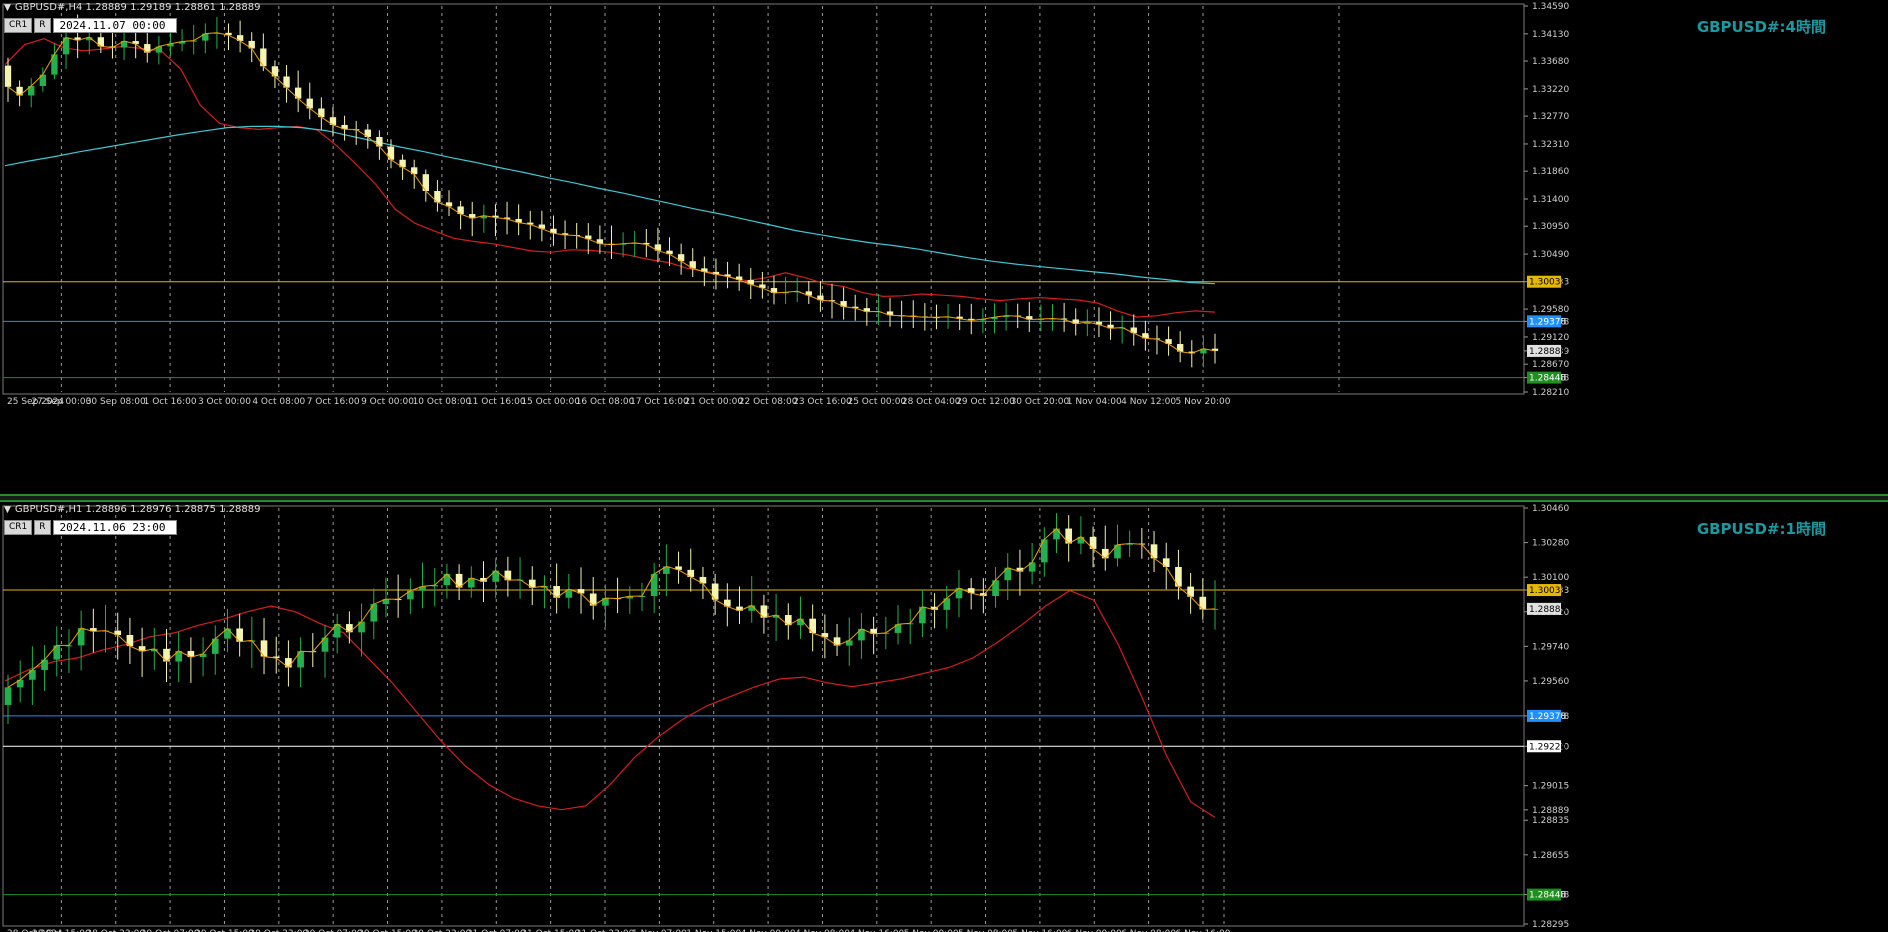 This screenshot has width=1888, height=932. I want to click on y-tick-label: 1.34130, so click(1550, 35).